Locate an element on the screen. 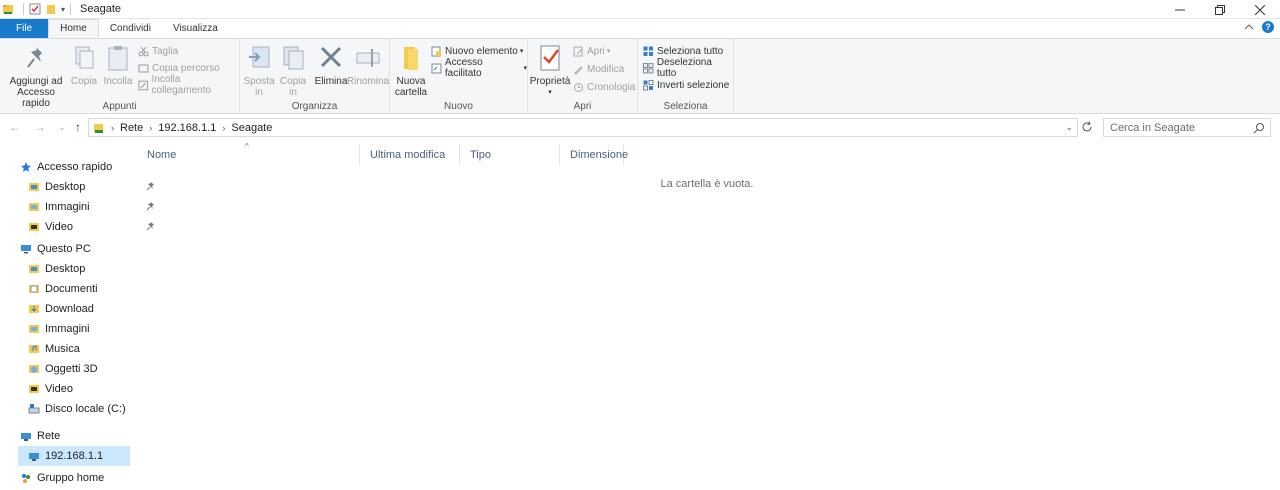  collapse-ribbon-icon is located at coordinates (1249, 27).